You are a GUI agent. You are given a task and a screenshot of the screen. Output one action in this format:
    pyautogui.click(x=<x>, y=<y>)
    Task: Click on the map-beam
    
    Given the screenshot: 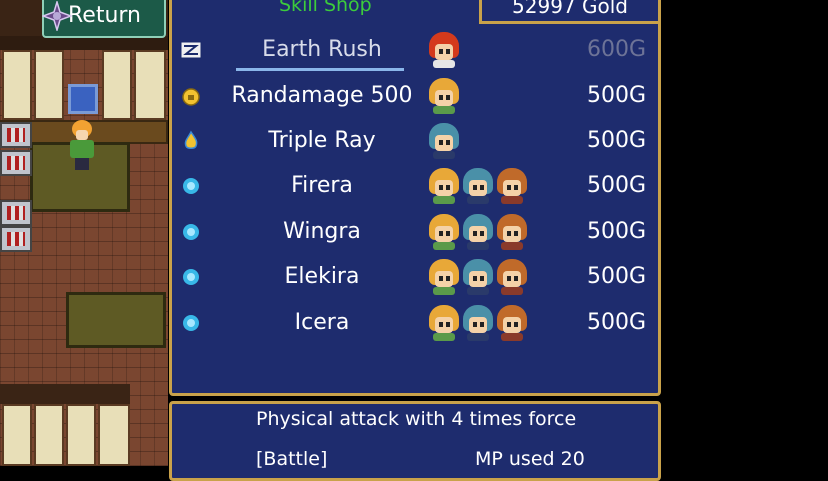 What is the action you would take?
    pyautogui.click(x=84, y=43)
    